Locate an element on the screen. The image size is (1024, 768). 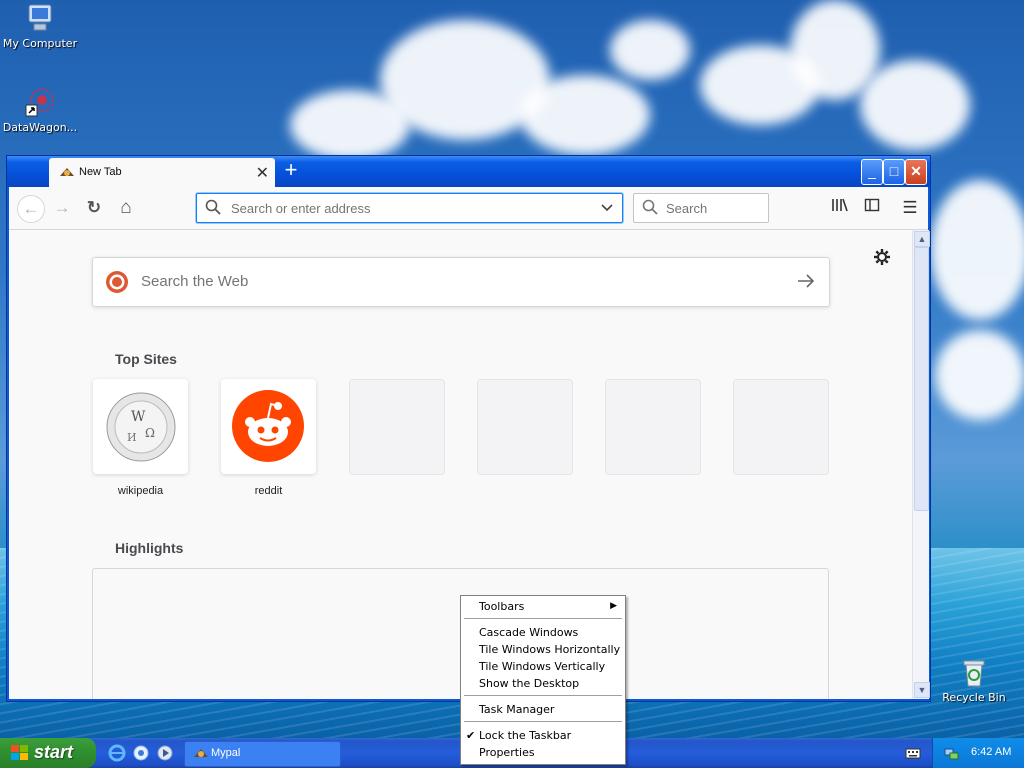
menu-item-properties: Properties is located at coordinates (543, 752).